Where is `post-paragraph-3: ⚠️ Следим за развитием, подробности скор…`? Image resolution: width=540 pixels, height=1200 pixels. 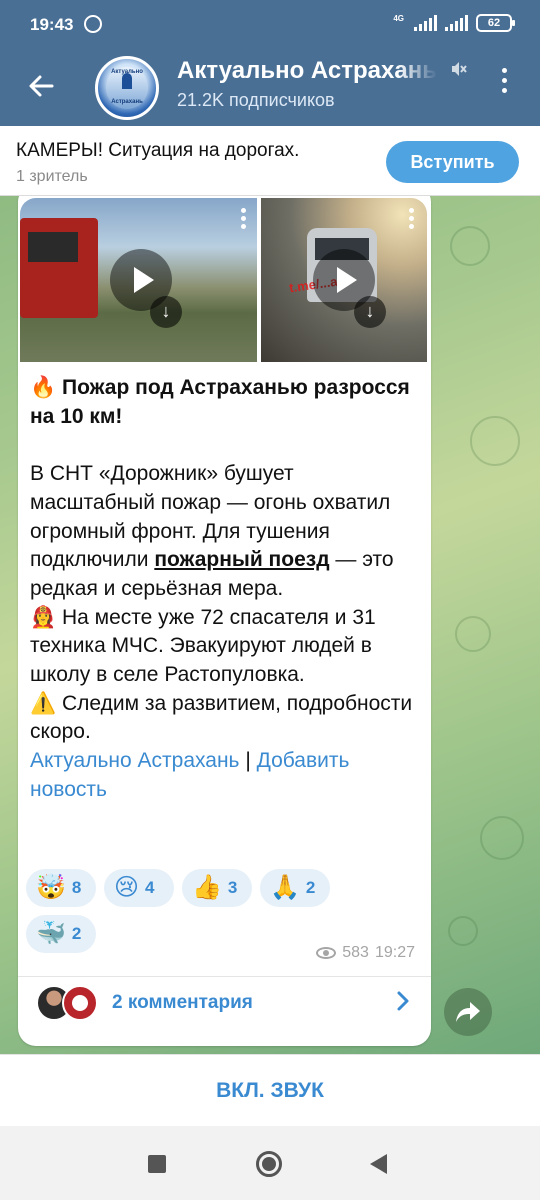
post-paragraph-3: ⚠️ Следим за развитием, подробности скор… is located at coordinates (225, 718).